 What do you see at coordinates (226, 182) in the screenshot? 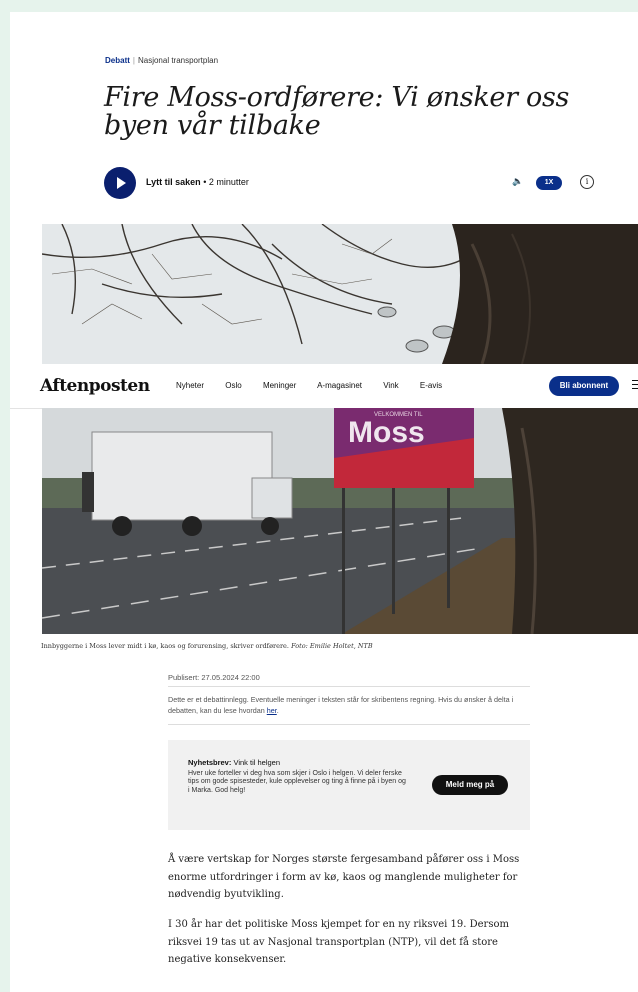
I see `audio-duration: • 2 minutter` at bounding box center [226, 182].